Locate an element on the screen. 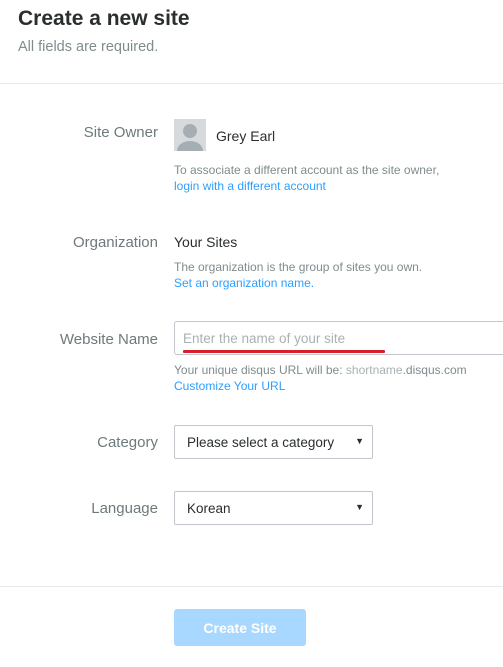  customize-url-link: Customize Your URL is located at coordinates (229, 386).